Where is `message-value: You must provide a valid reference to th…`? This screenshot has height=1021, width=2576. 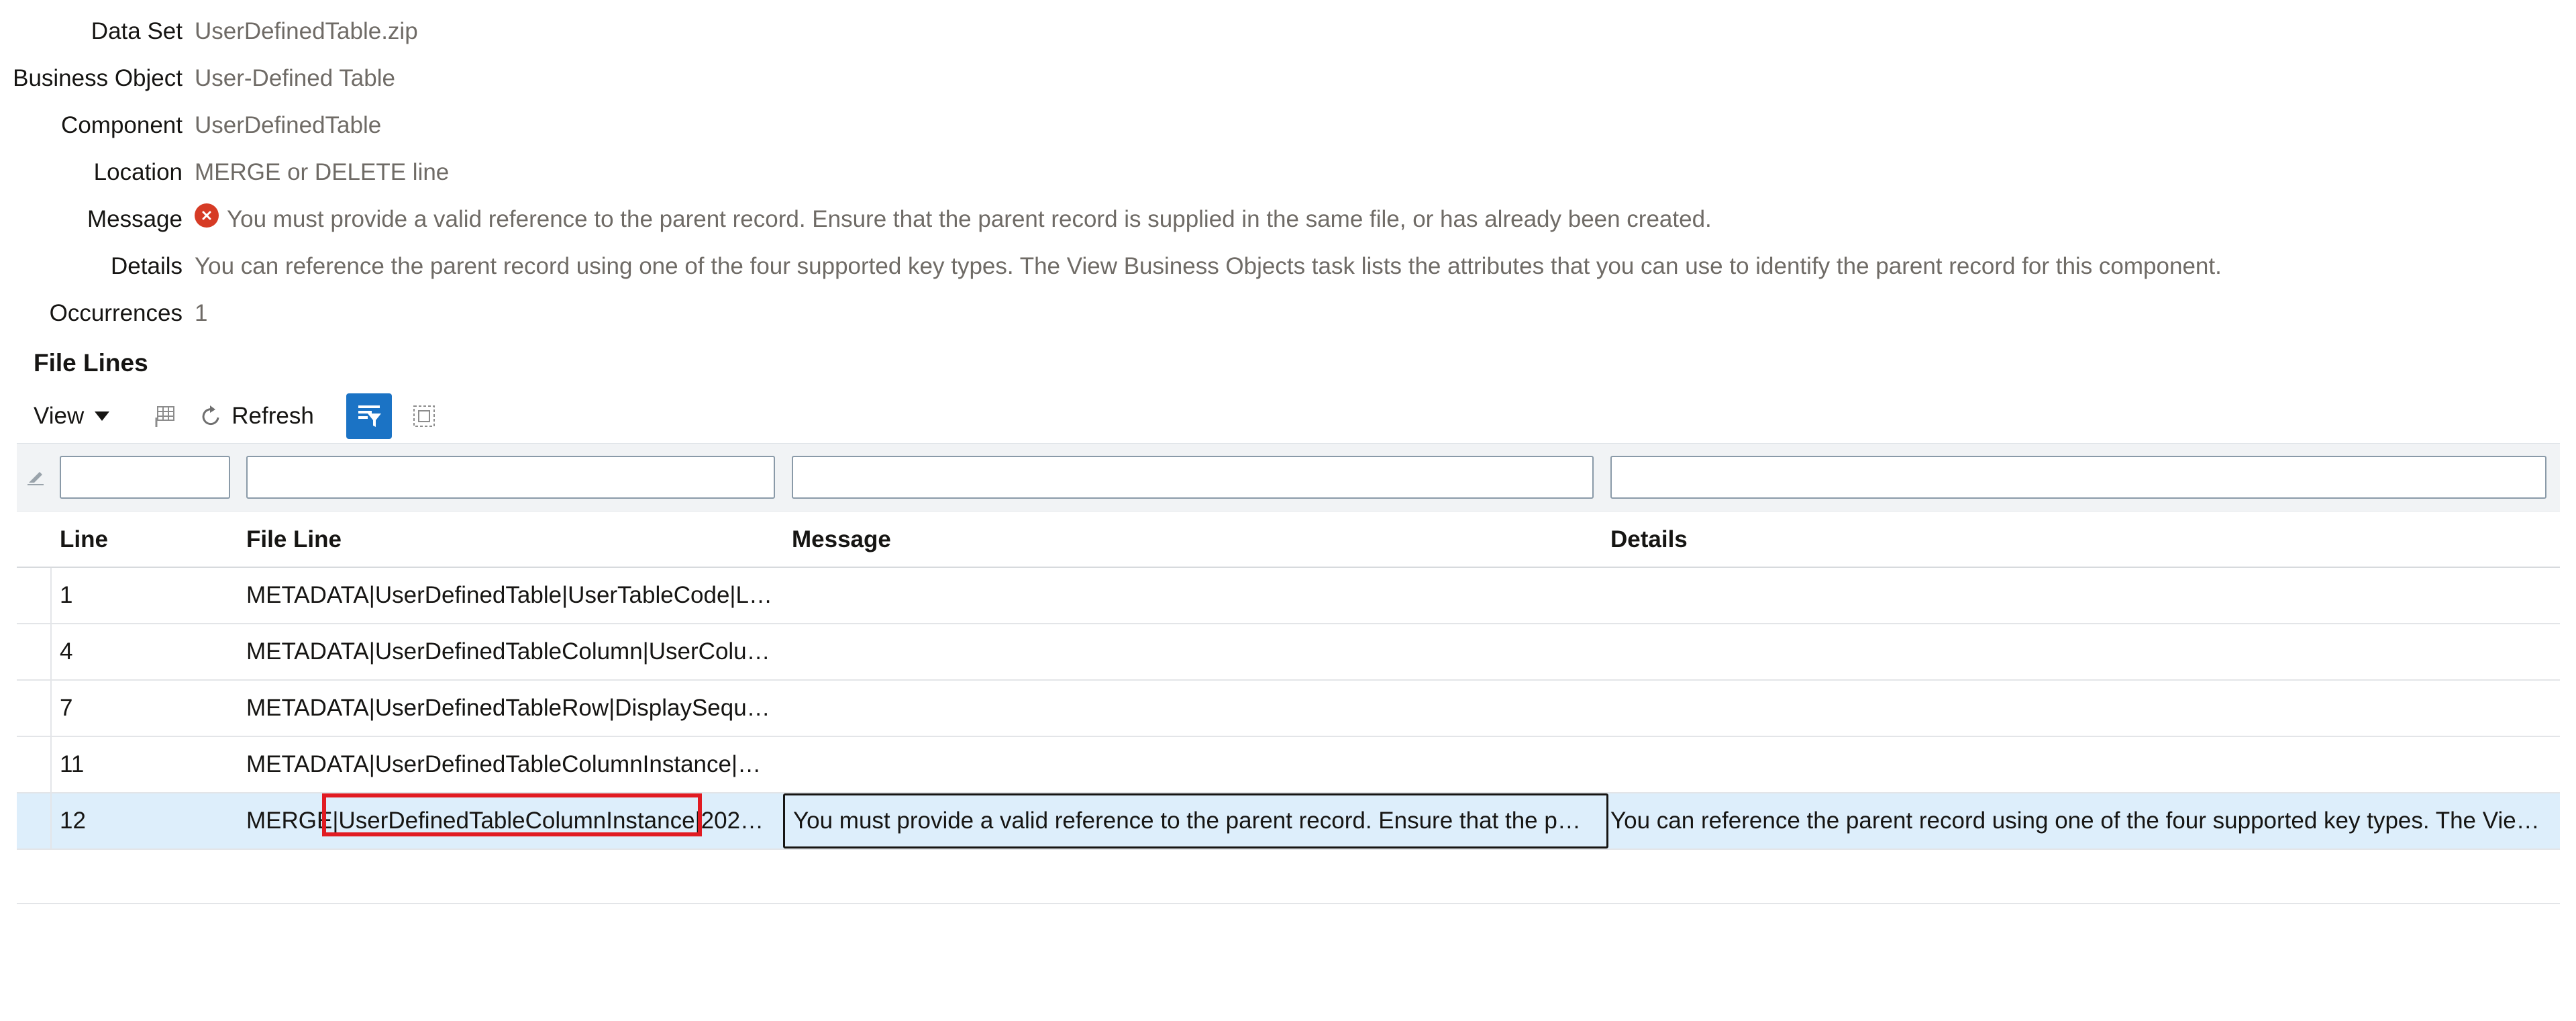 message-value: You must provide a valid reference to th… is located at coordinates (969, 219).